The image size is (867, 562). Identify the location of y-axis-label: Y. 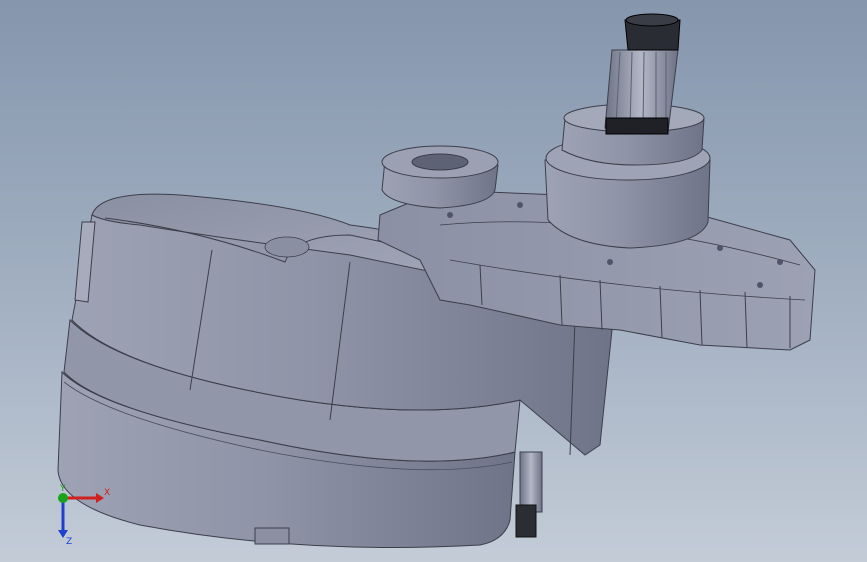
(62, 489).